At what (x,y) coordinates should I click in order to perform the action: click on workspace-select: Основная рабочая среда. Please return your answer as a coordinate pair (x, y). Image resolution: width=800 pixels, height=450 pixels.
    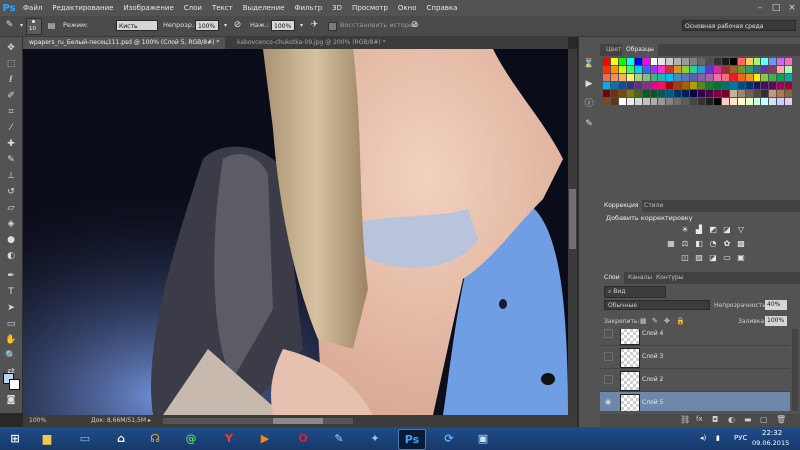
    Looking at the image, I should click on (739, 25).